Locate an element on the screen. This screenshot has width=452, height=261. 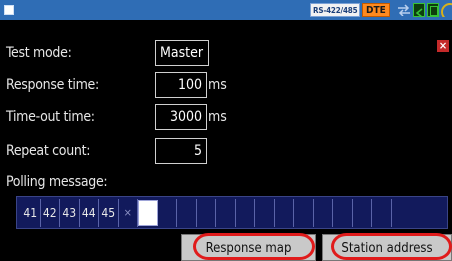
storage-indicator-icon is located at coordinates (433, 10).